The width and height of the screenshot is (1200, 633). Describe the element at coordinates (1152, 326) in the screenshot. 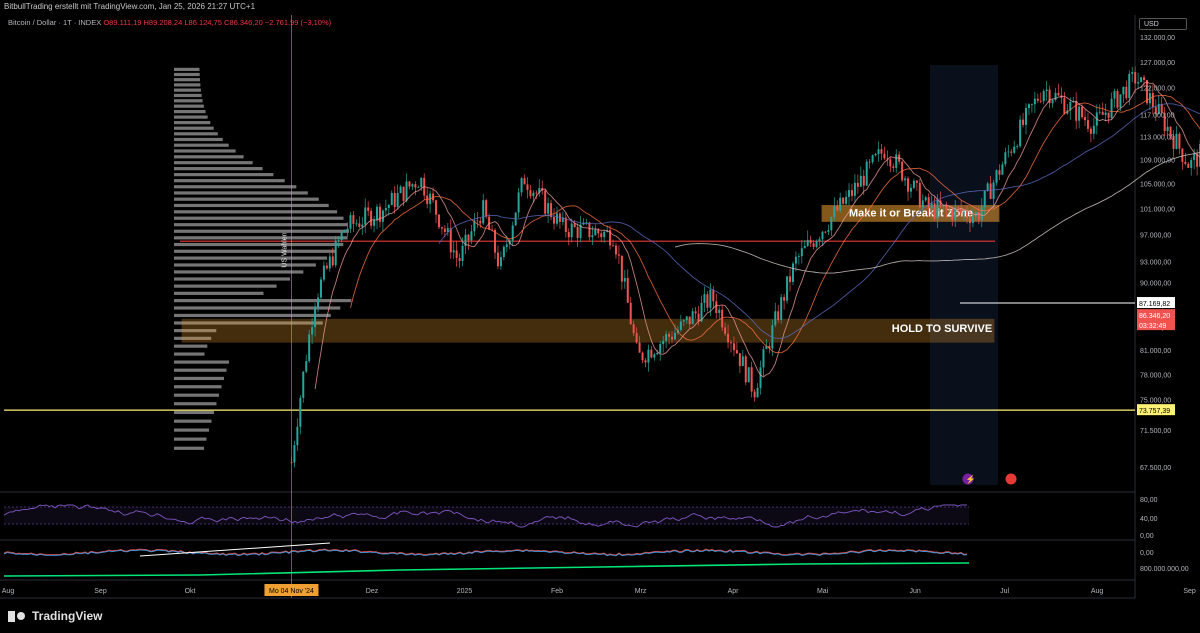

I see `price-label-countdown: 03:32:49` at that location.